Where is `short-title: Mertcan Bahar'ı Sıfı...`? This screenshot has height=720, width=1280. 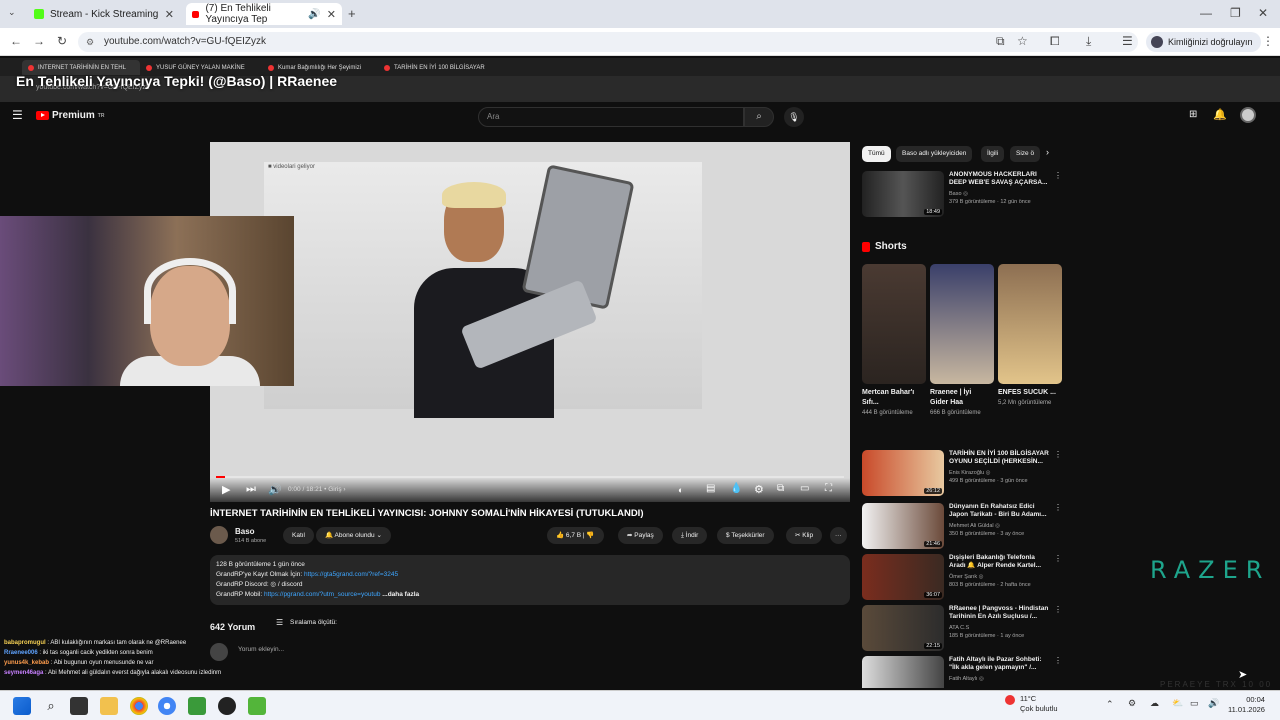
short-title: Mertcan Bahar'ı Sıfı... is located at coordinates (891, 398).